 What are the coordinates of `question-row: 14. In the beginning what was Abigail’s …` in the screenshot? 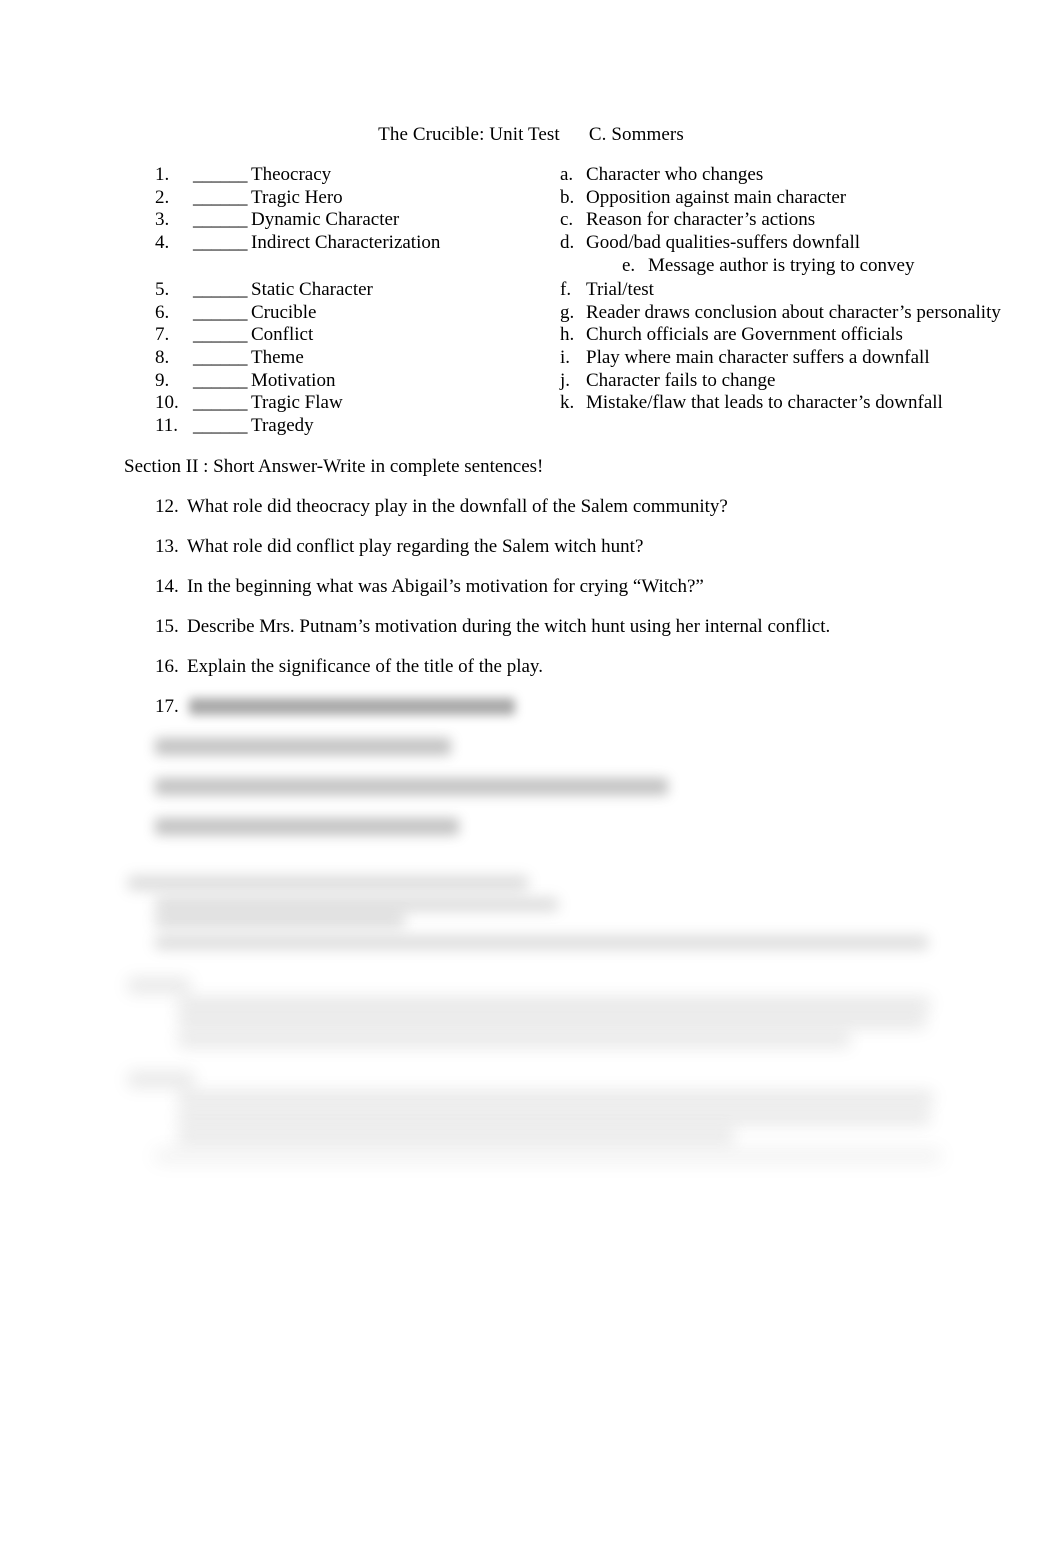 It's located at (429, 587).